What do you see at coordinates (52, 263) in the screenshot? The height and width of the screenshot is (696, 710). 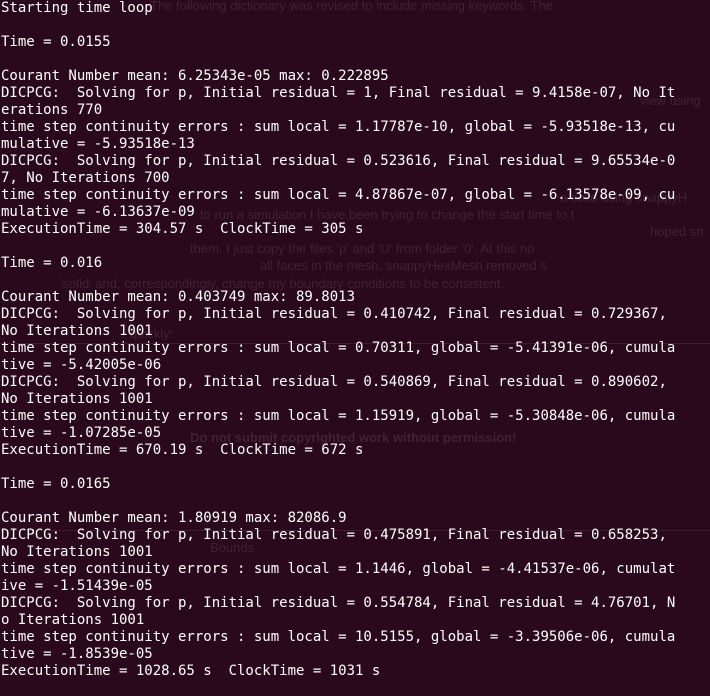 I see `terminal-line: Time = 0.016` at bounding box center [52, 263].